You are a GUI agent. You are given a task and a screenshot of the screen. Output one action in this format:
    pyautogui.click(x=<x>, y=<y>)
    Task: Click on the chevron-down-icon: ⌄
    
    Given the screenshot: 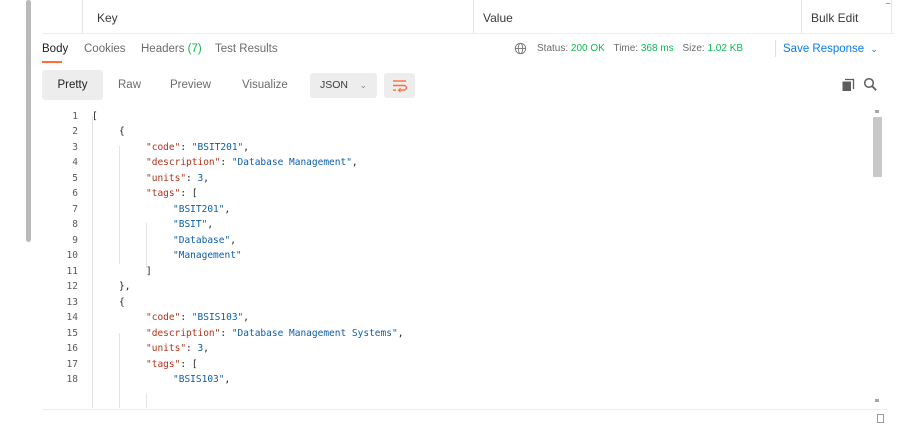 What is the action you would take?
    pyautogui.click(x=874, y=49)
    